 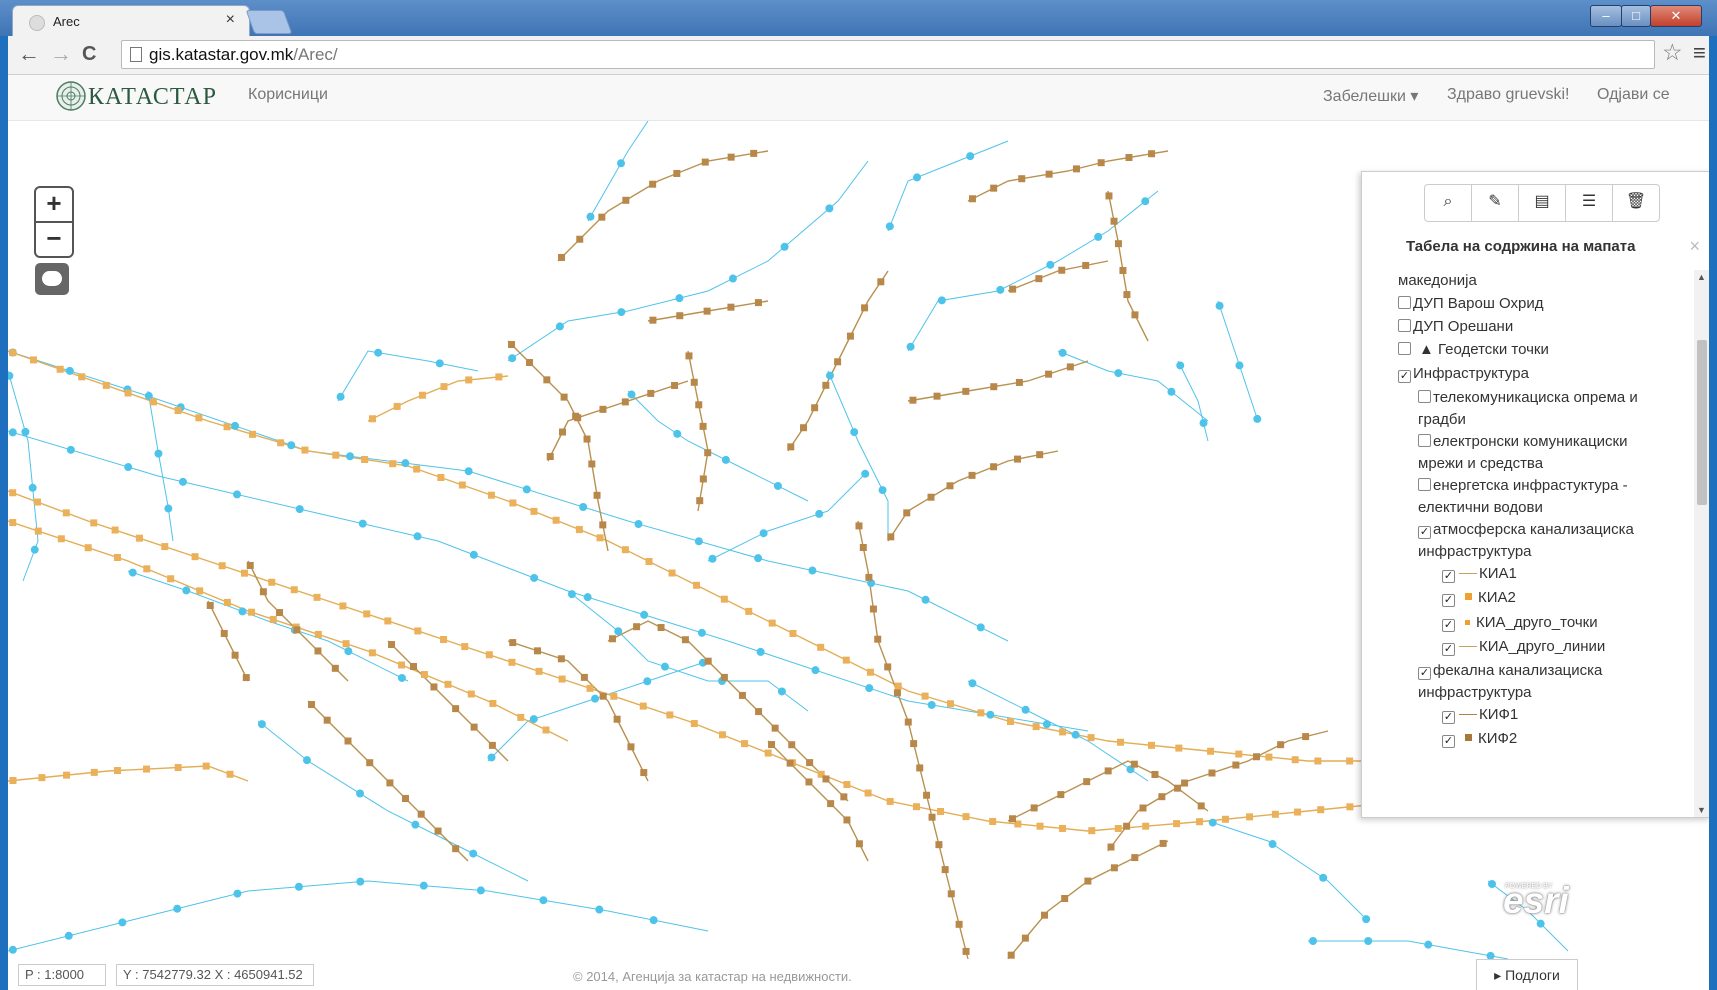 I want to click on address-bar: gis.katastar.gov.mk/Arec/, so click(x=888, y=54).